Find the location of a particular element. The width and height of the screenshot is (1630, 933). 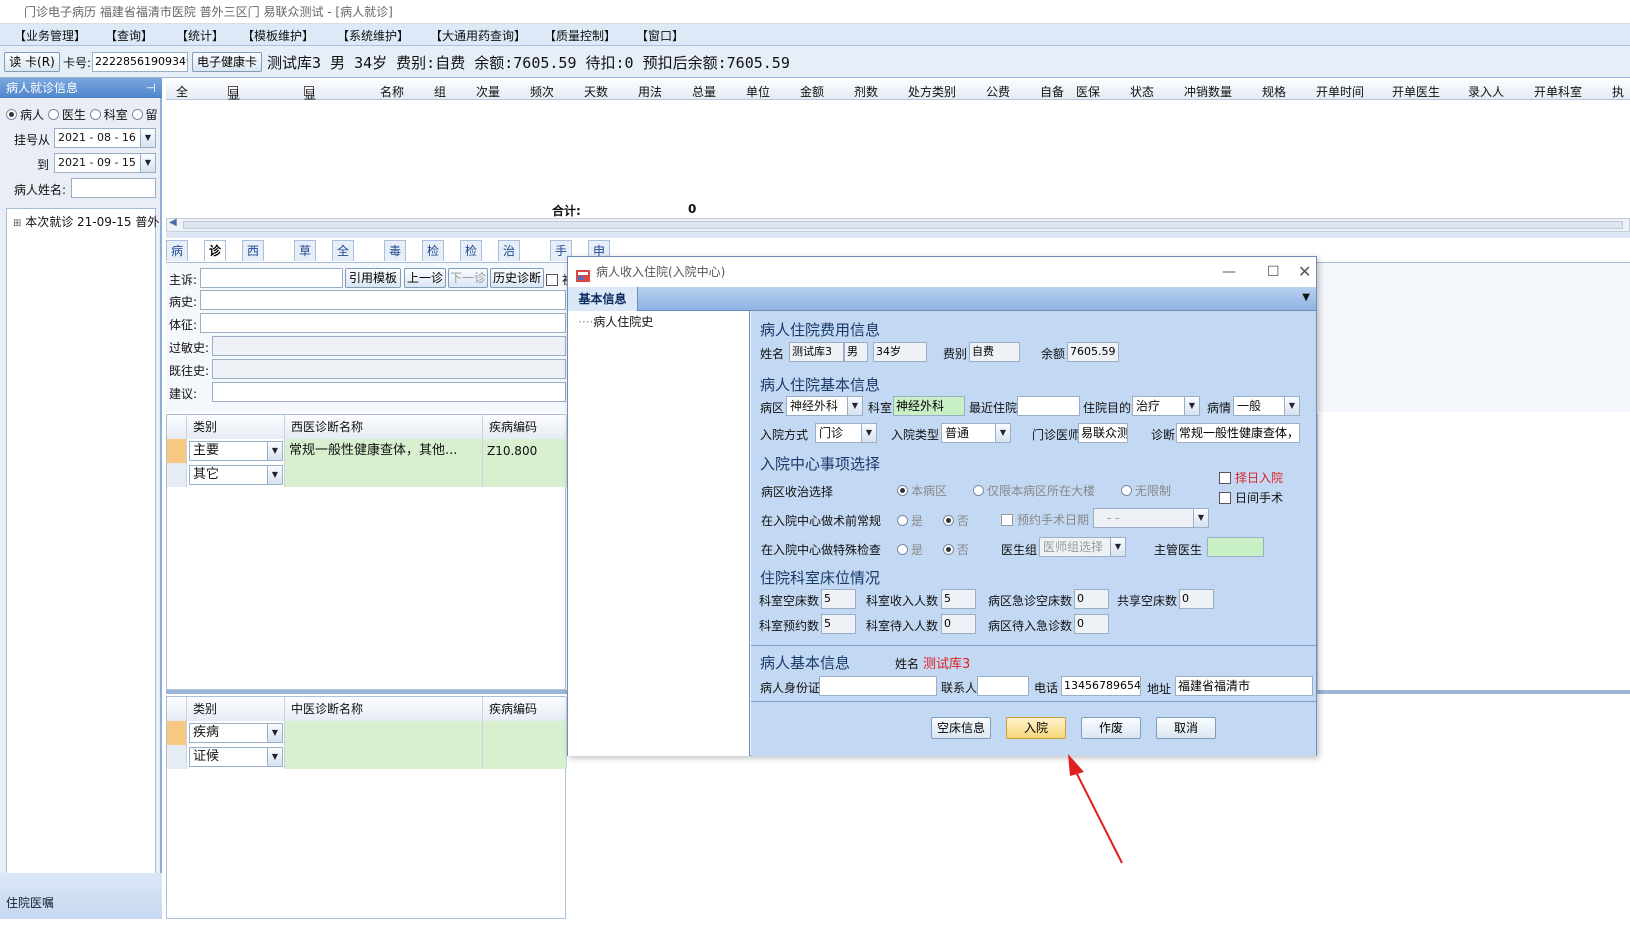

shared-empty-field: 0 is located at coordinates (1196, 599).